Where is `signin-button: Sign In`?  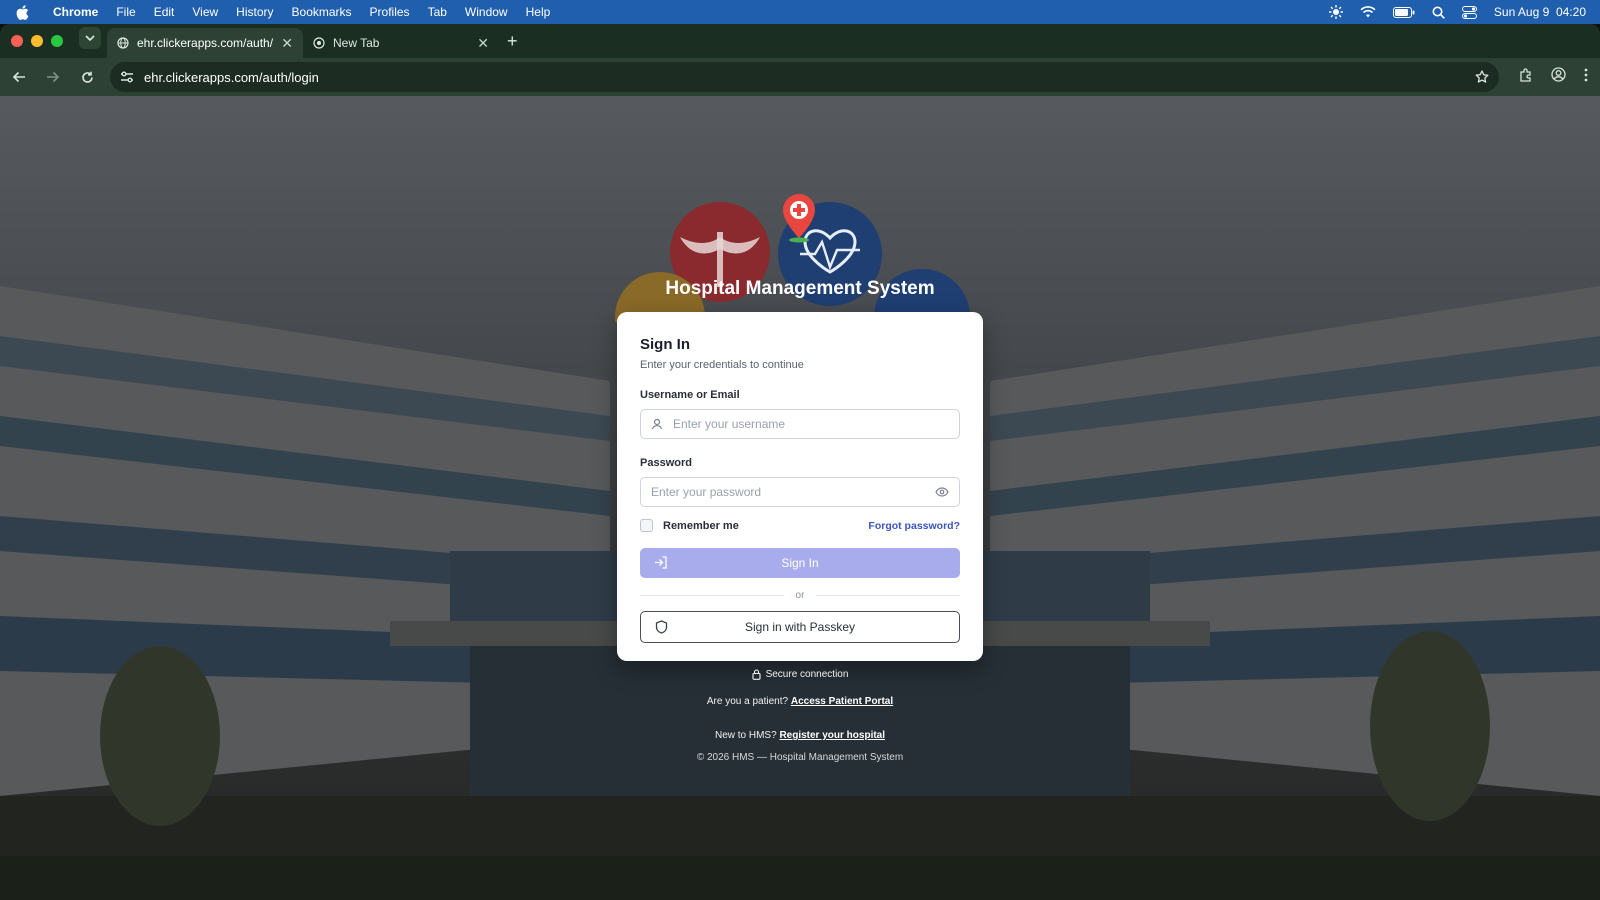 signin-button: Sign In is located at coordinates (800, 563).